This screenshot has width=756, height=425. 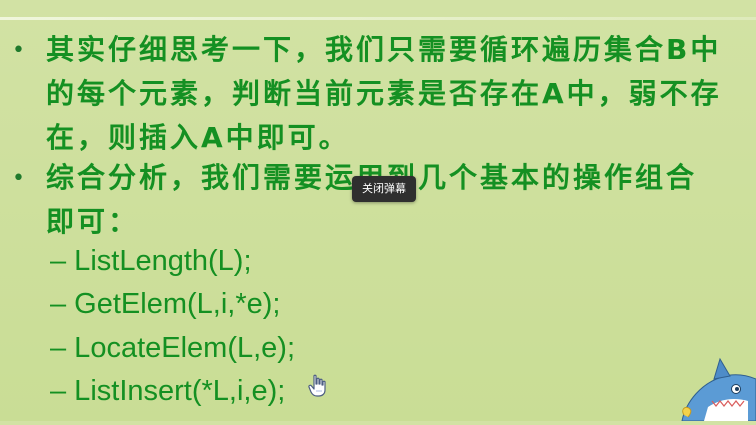 What do you see at coordinates (93, 221) in the screenshot?
I see `paragraph-2-line-2: 即可：` at bounding box center [93, 221].